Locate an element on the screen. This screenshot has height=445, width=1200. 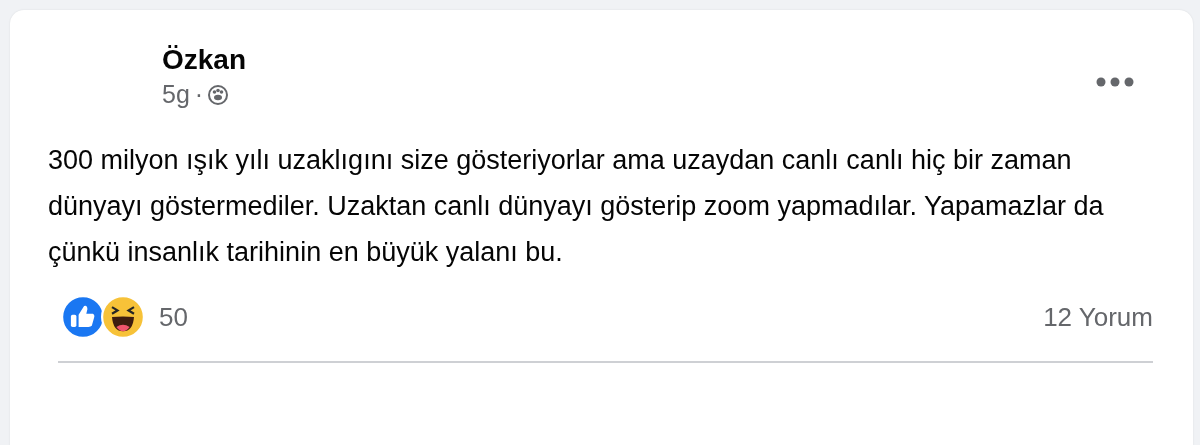
laughing-emoji-icon is located at coordinates (123, 317).